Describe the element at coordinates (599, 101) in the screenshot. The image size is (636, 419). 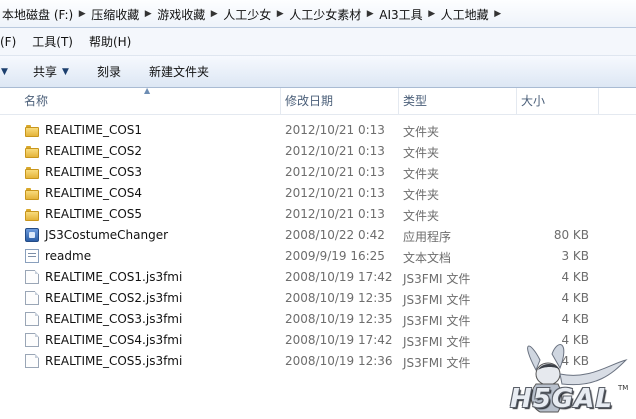
I see `column-divider` at that location.